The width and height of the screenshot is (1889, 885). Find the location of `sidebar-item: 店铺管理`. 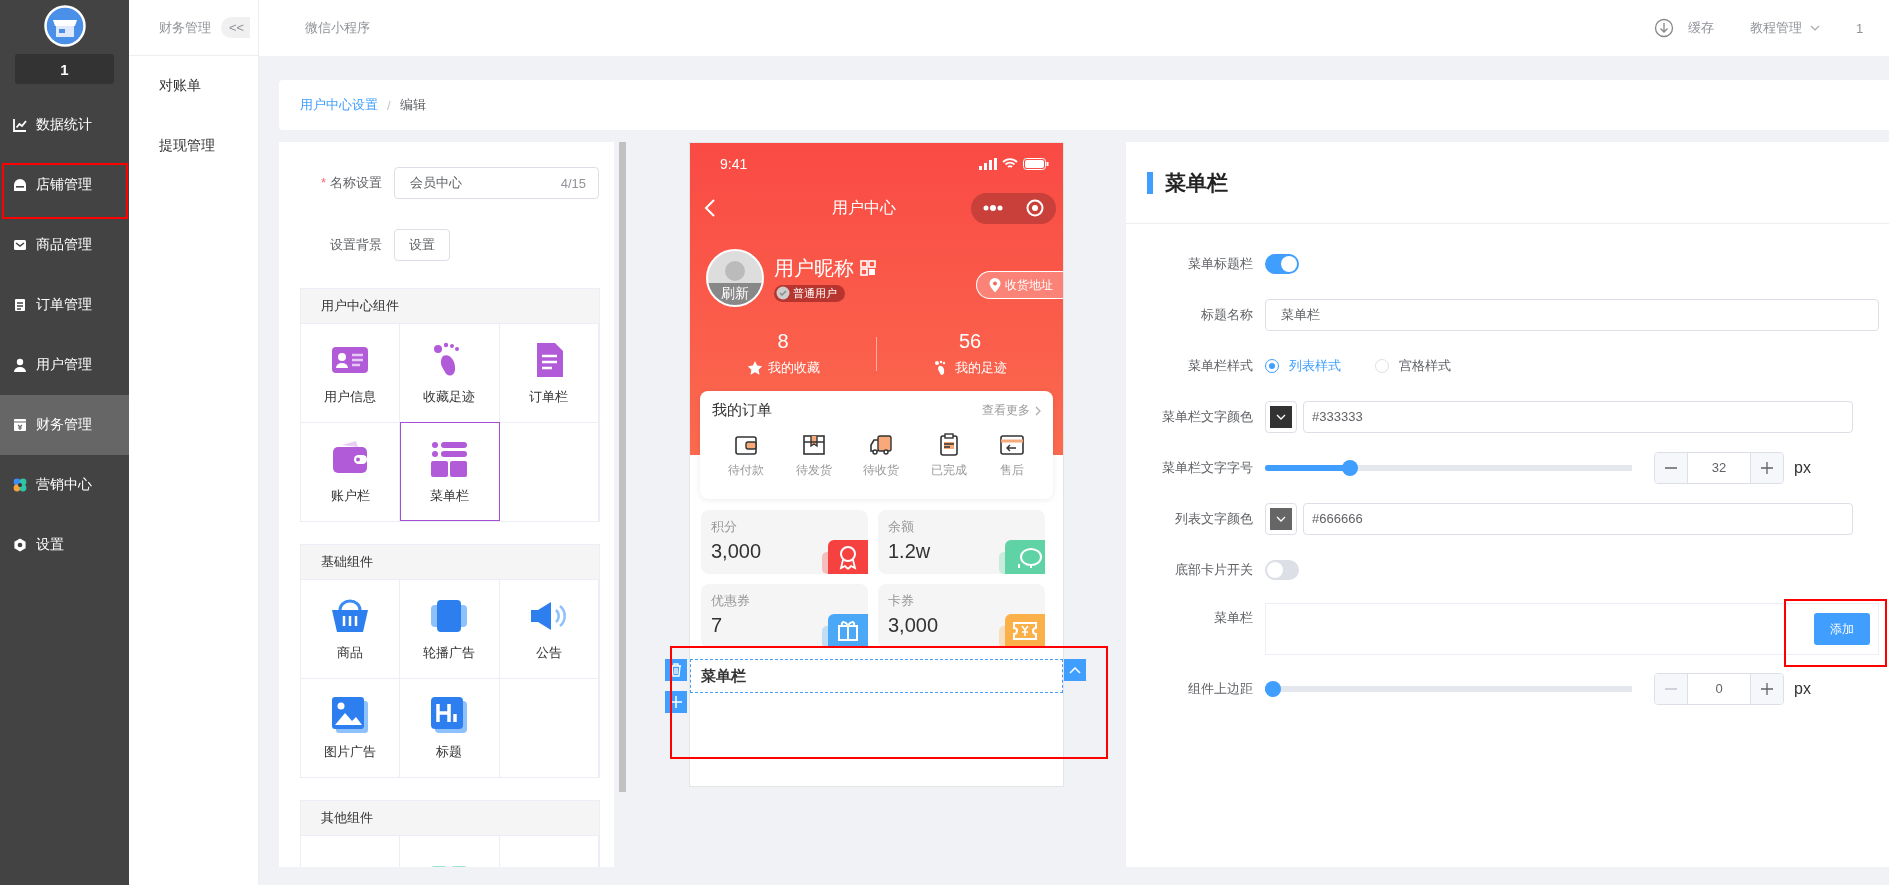

sidebar-item: 店铺管理 is located at coordinates (64, 185).